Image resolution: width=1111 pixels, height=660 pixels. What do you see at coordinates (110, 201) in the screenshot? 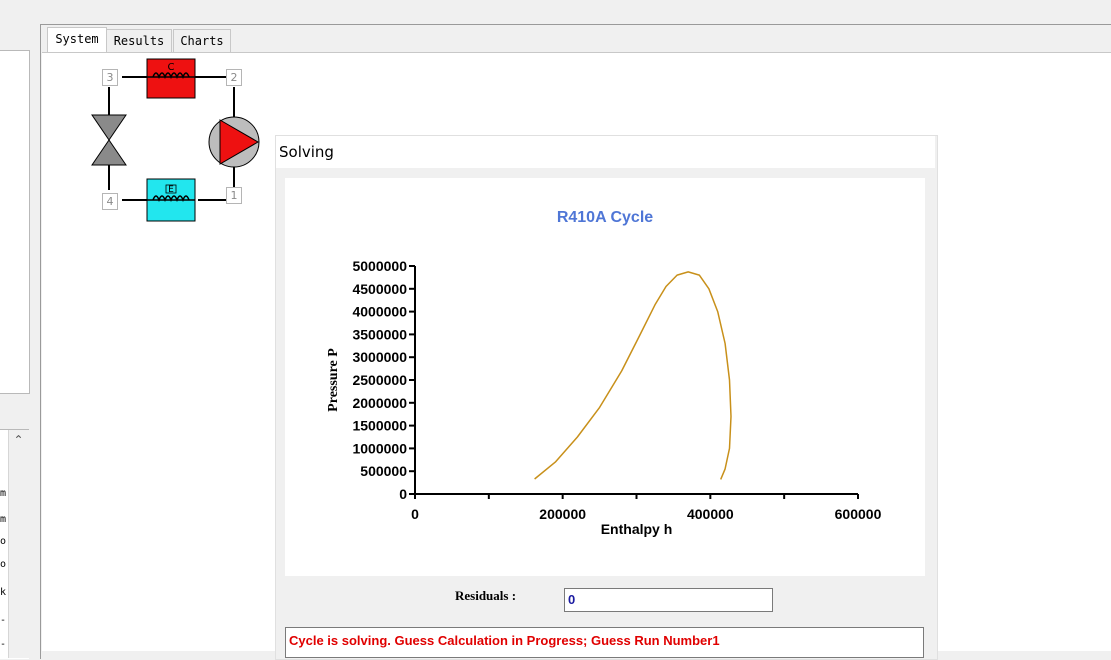
I see `node-label-4: 4` at bounding box center [110, 201].